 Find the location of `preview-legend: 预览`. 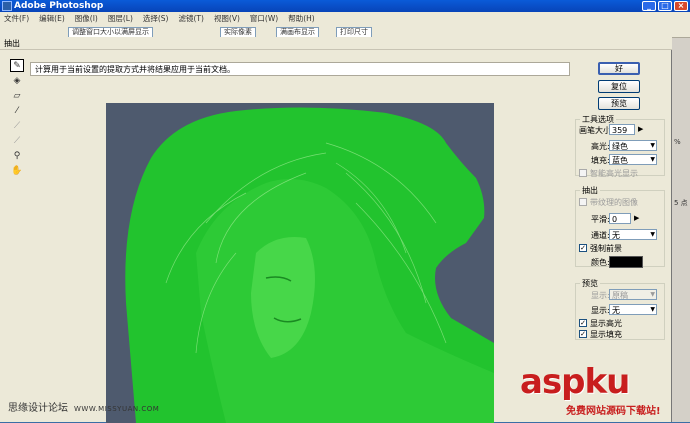

preview-legend: 预览 is located at coordinates (590, 283).